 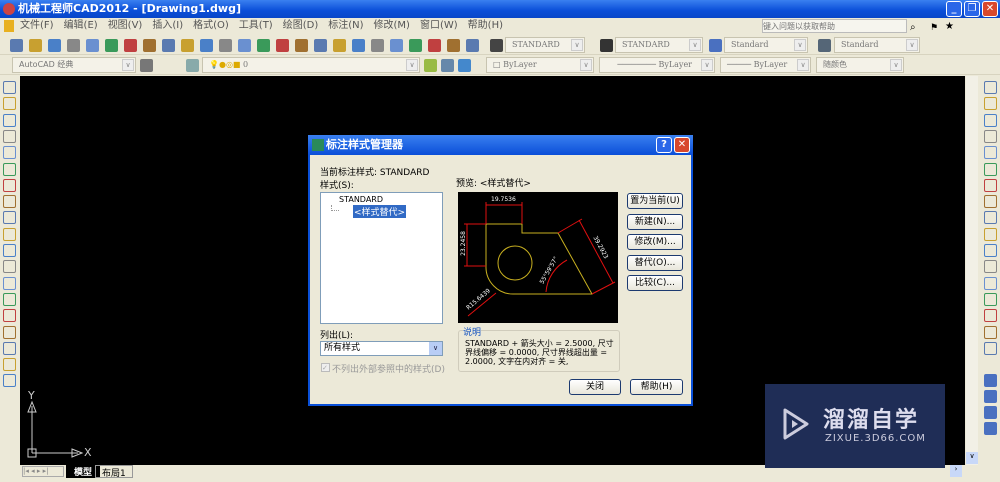 I want to click on layer-state-icon, so click(x=464, y=65).